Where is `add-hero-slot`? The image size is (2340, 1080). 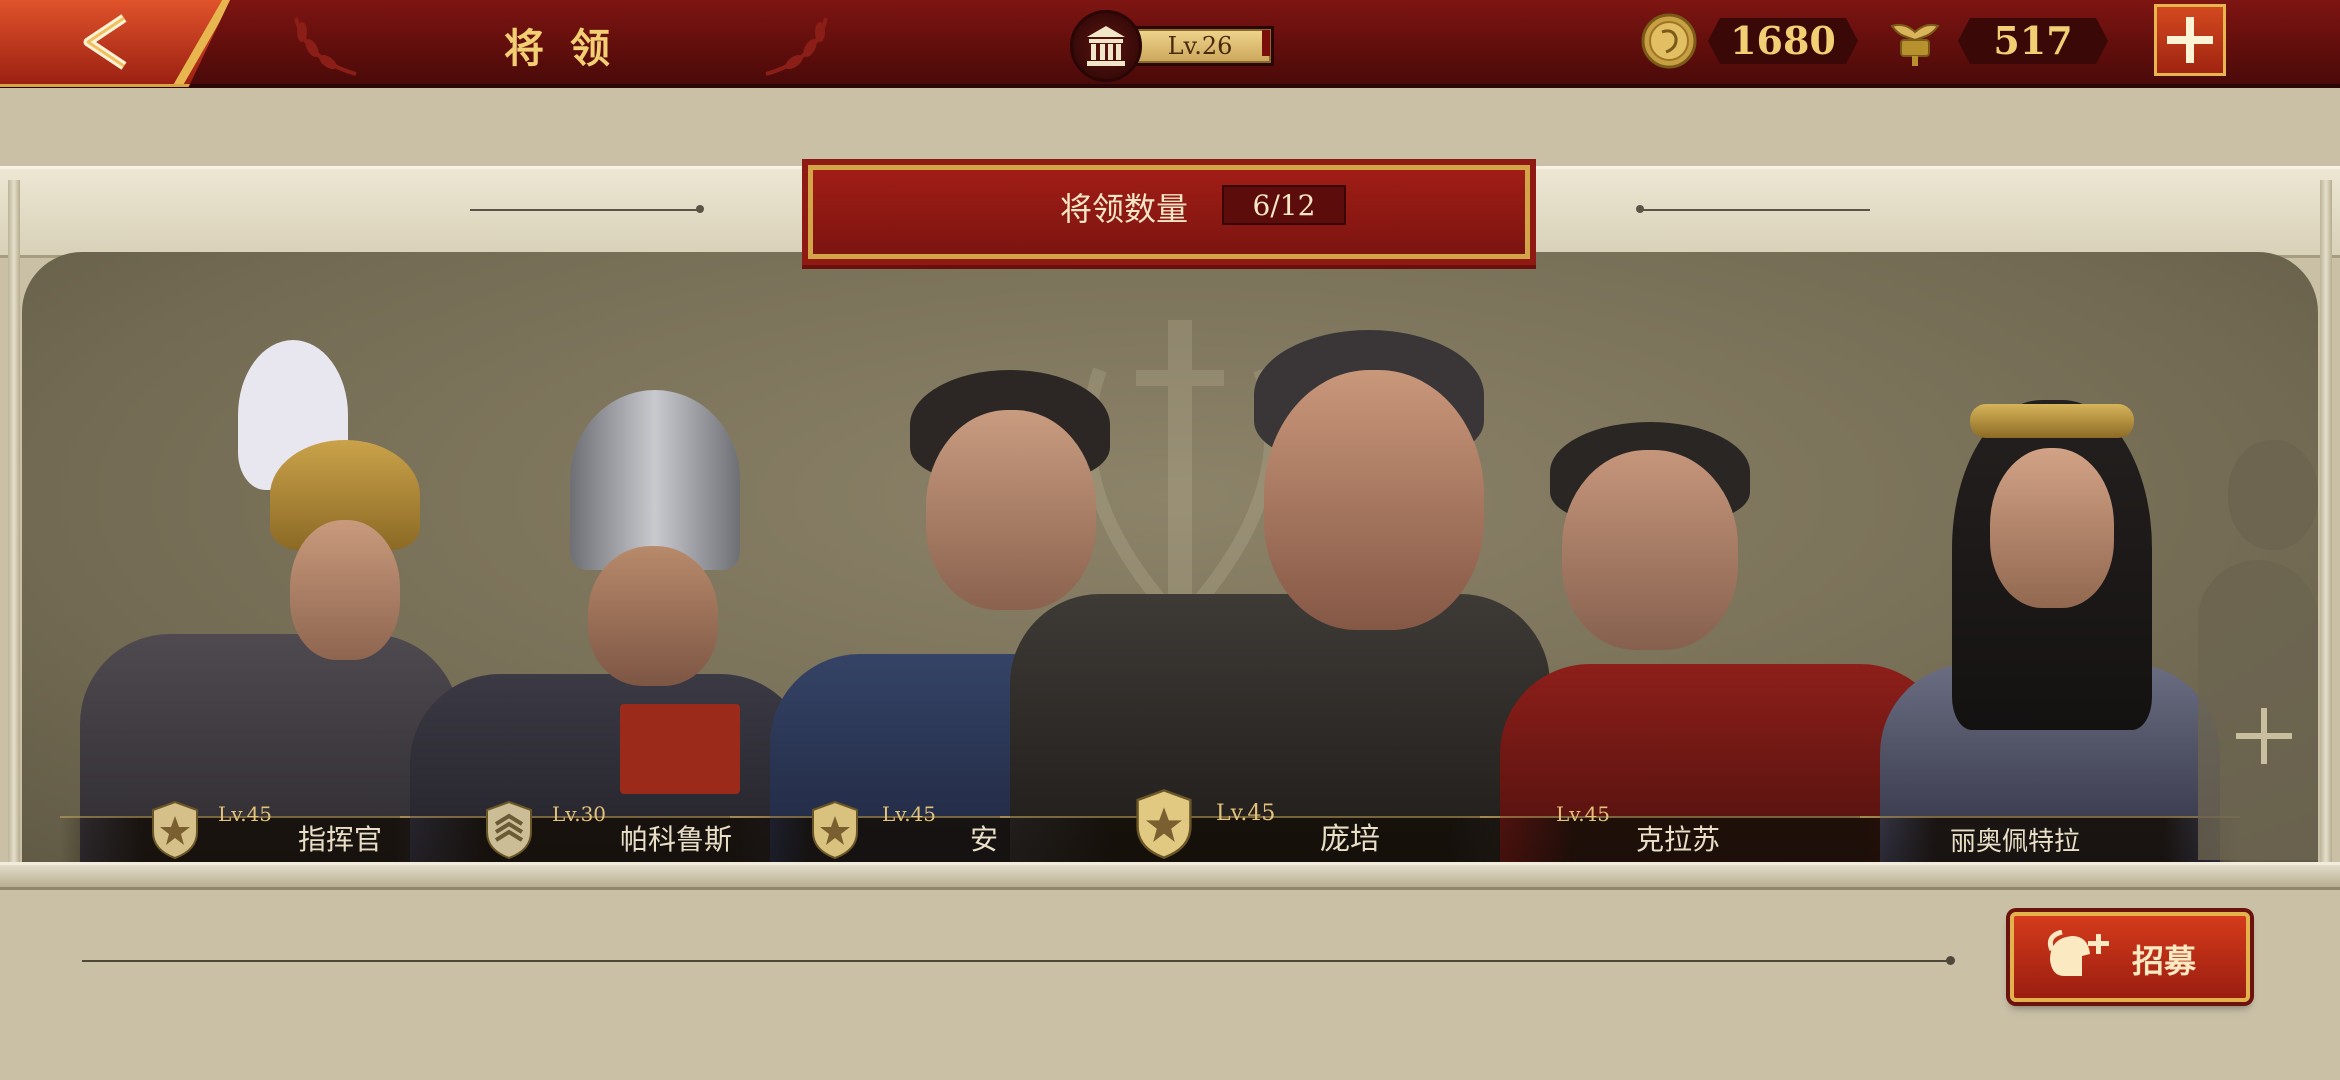 add-hero-slot is located at coordinates (2258, 650).